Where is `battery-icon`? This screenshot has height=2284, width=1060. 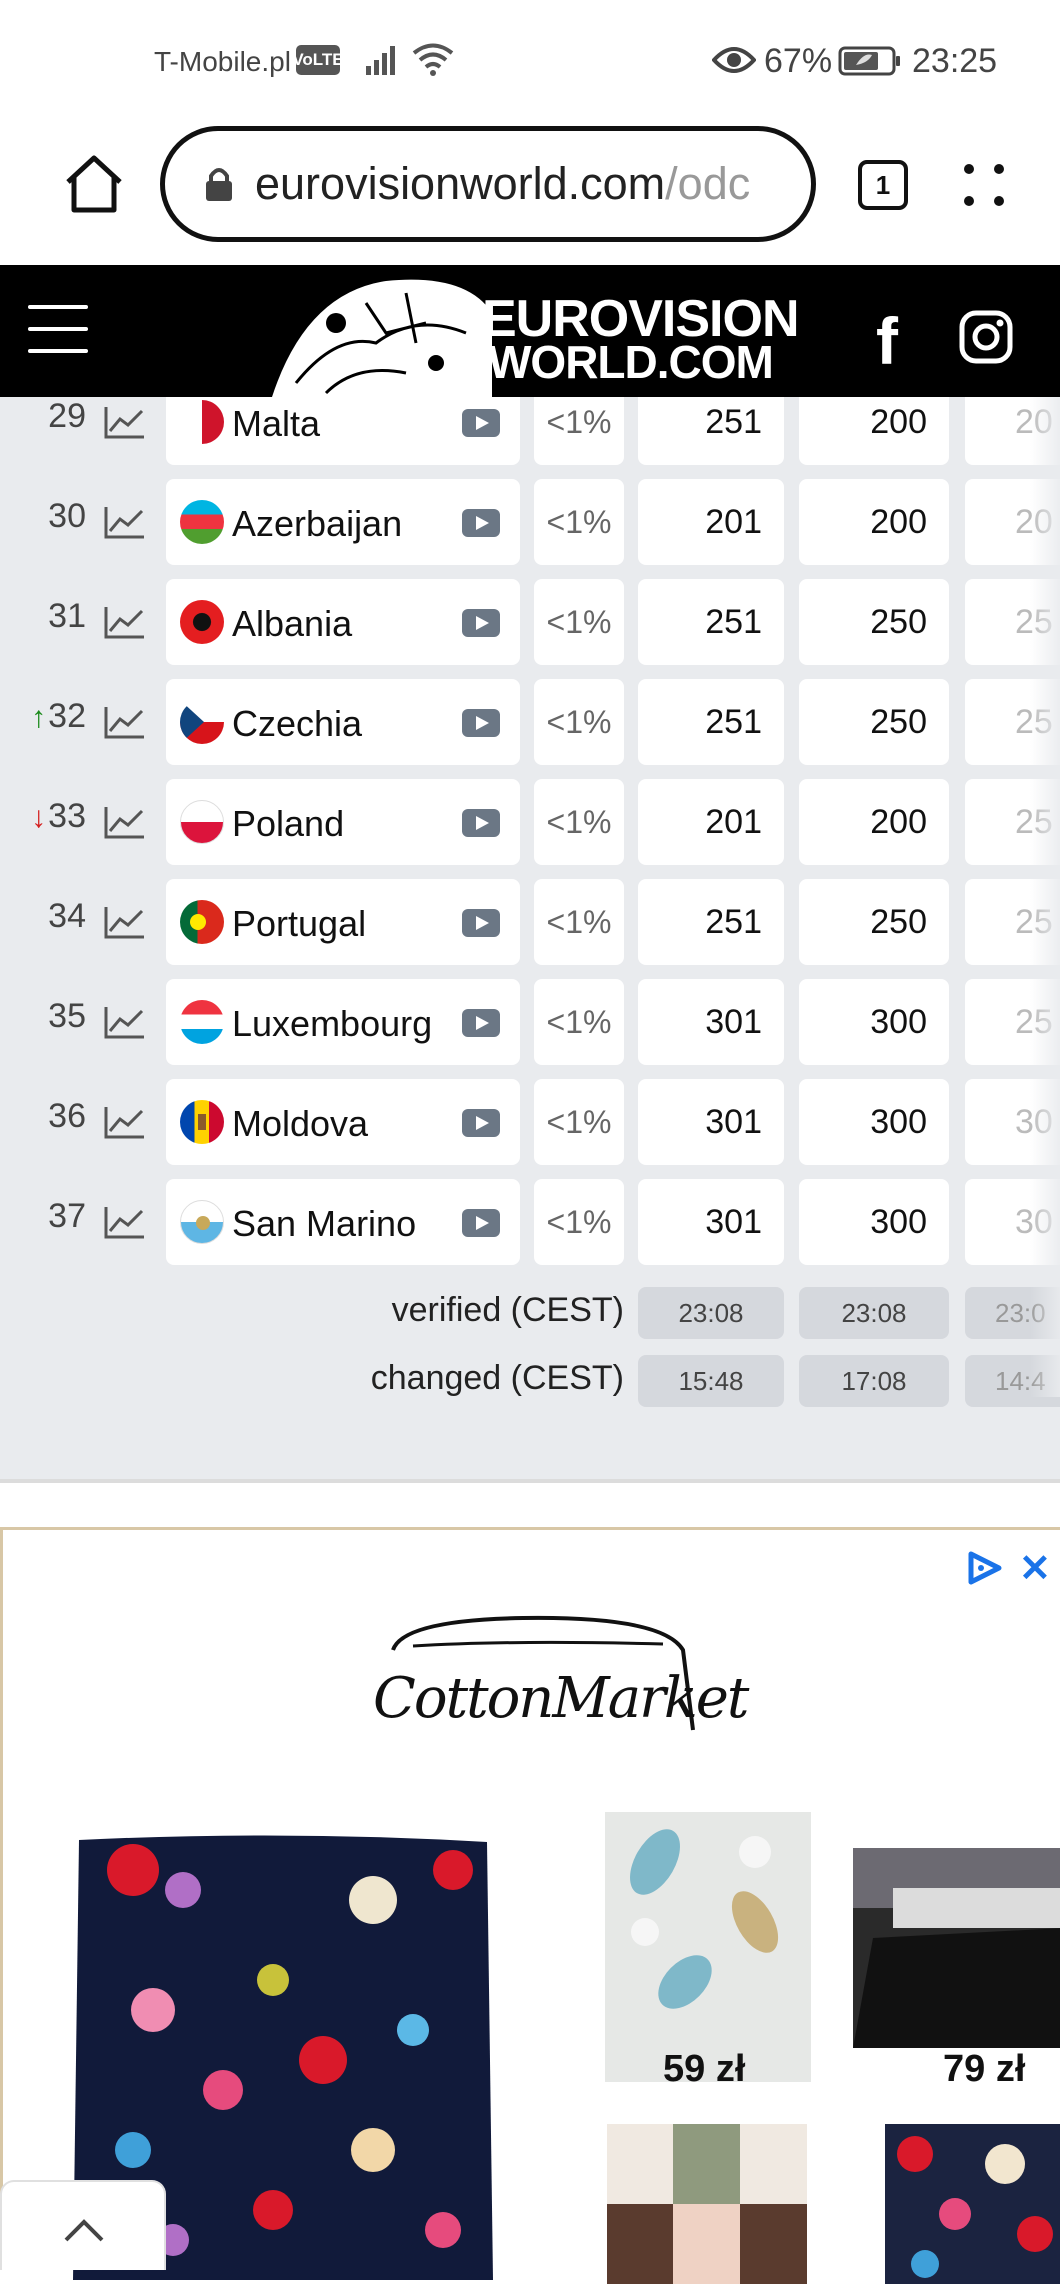 battery-icon is located at coordinates (869, 61).